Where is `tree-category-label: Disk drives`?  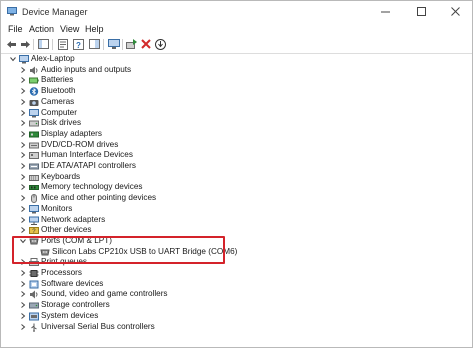
tree-category-label: Disk drives is located at coordinates (61, 123).